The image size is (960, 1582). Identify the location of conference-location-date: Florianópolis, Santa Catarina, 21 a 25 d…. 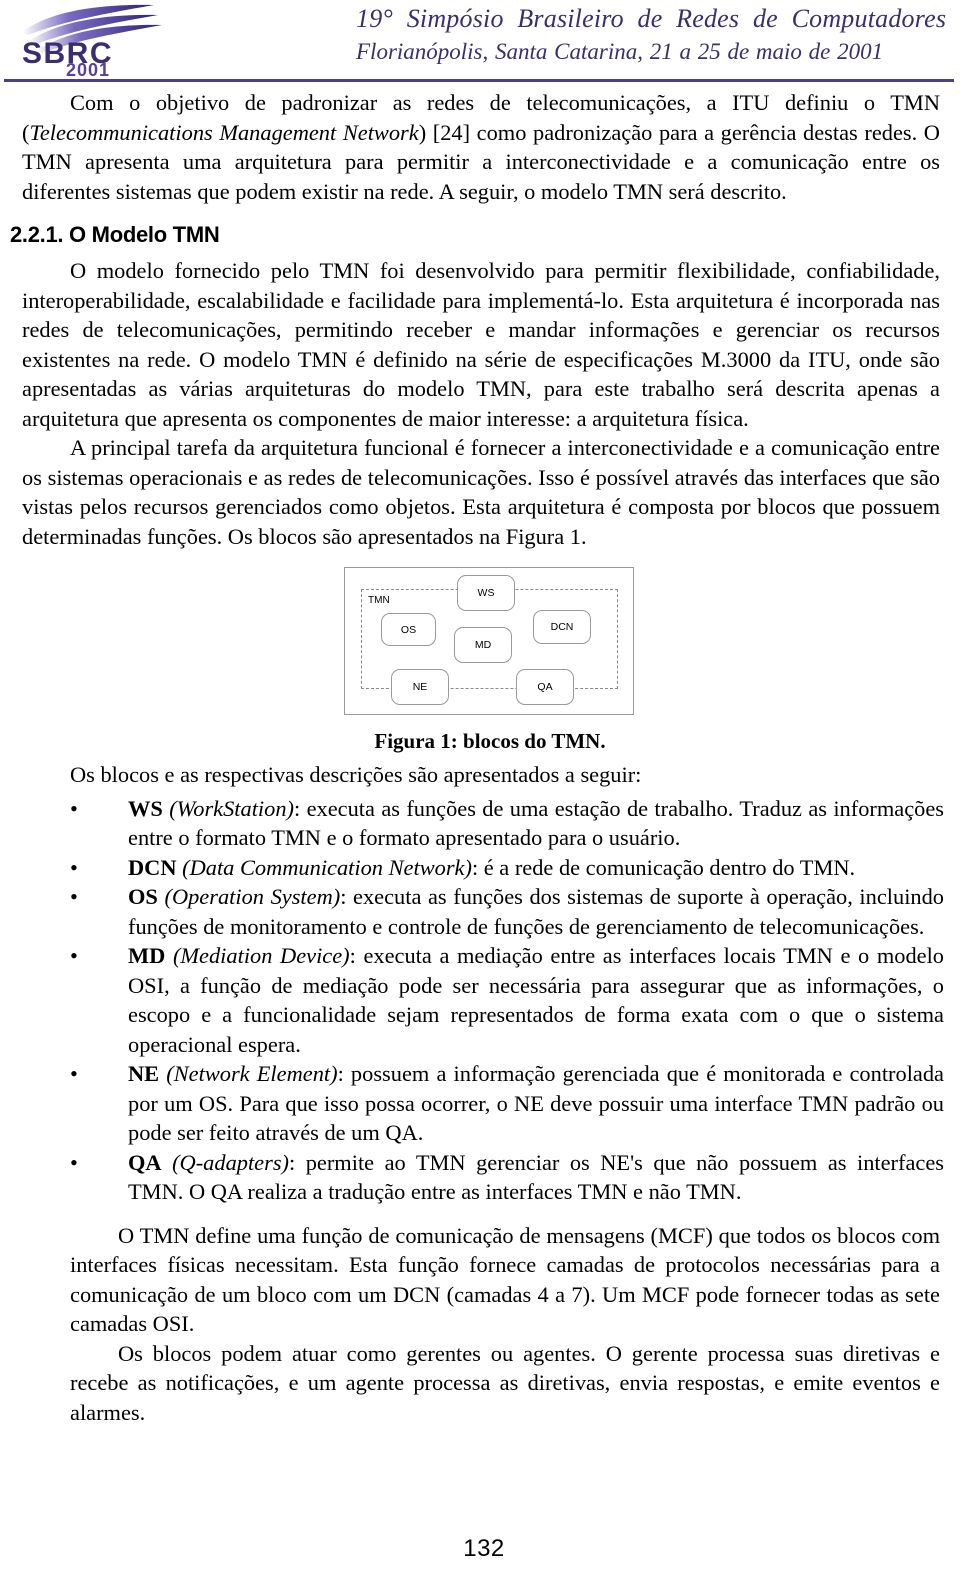
(620, 51).